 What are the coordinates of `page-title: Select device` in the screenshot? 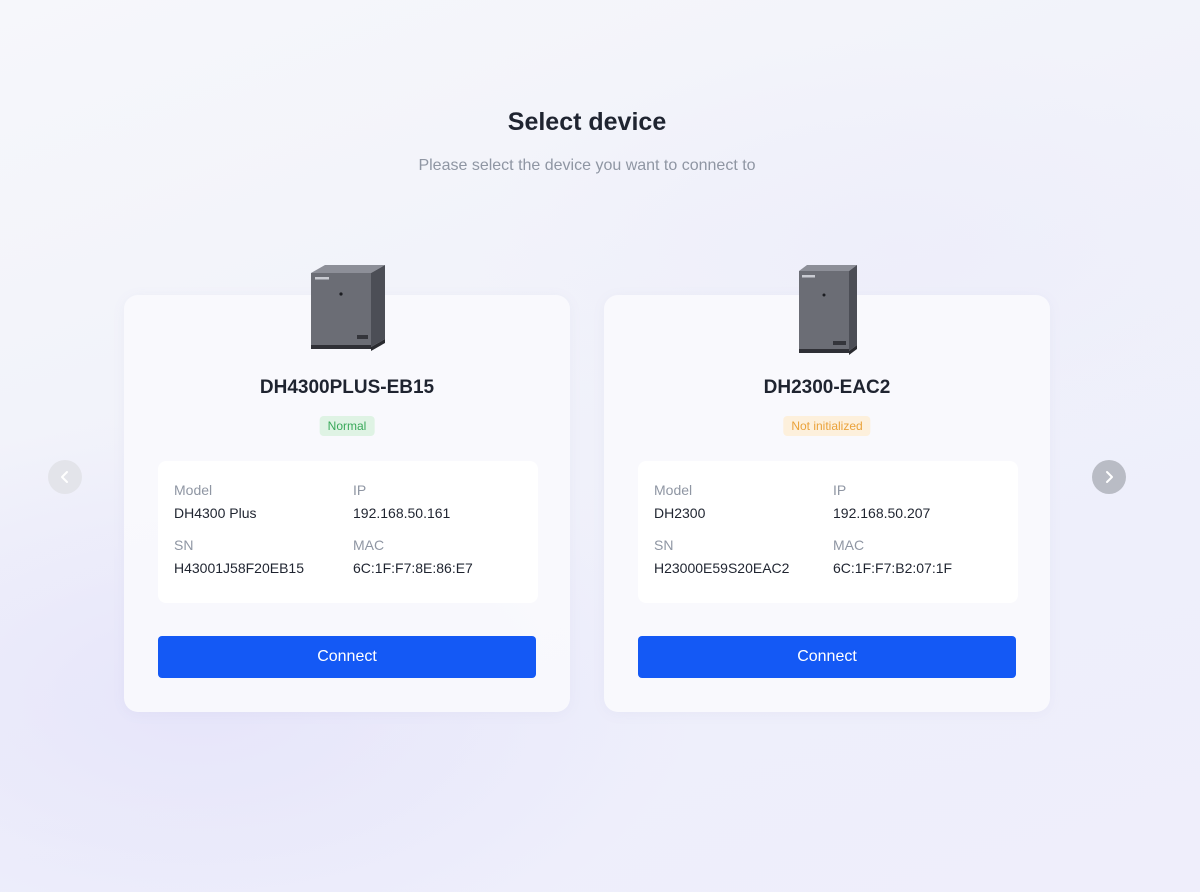 It's located at (587, 122).